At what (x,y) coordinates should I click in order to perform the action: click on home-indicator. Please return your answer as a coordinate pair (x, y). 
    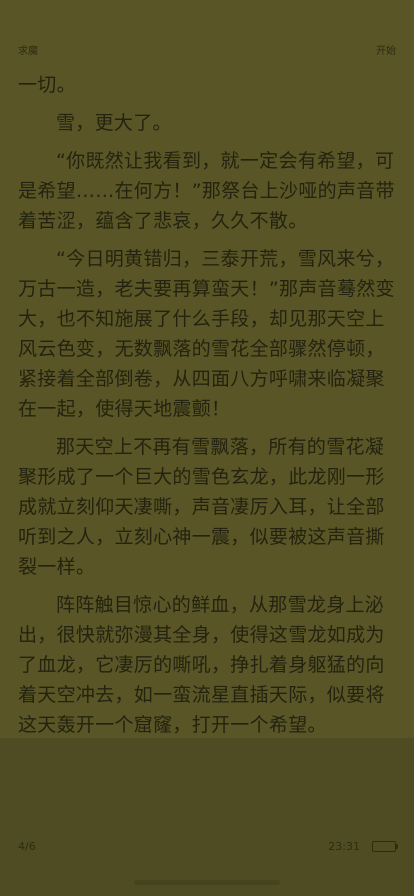
    Looking at the image, I should click on (207, 882).